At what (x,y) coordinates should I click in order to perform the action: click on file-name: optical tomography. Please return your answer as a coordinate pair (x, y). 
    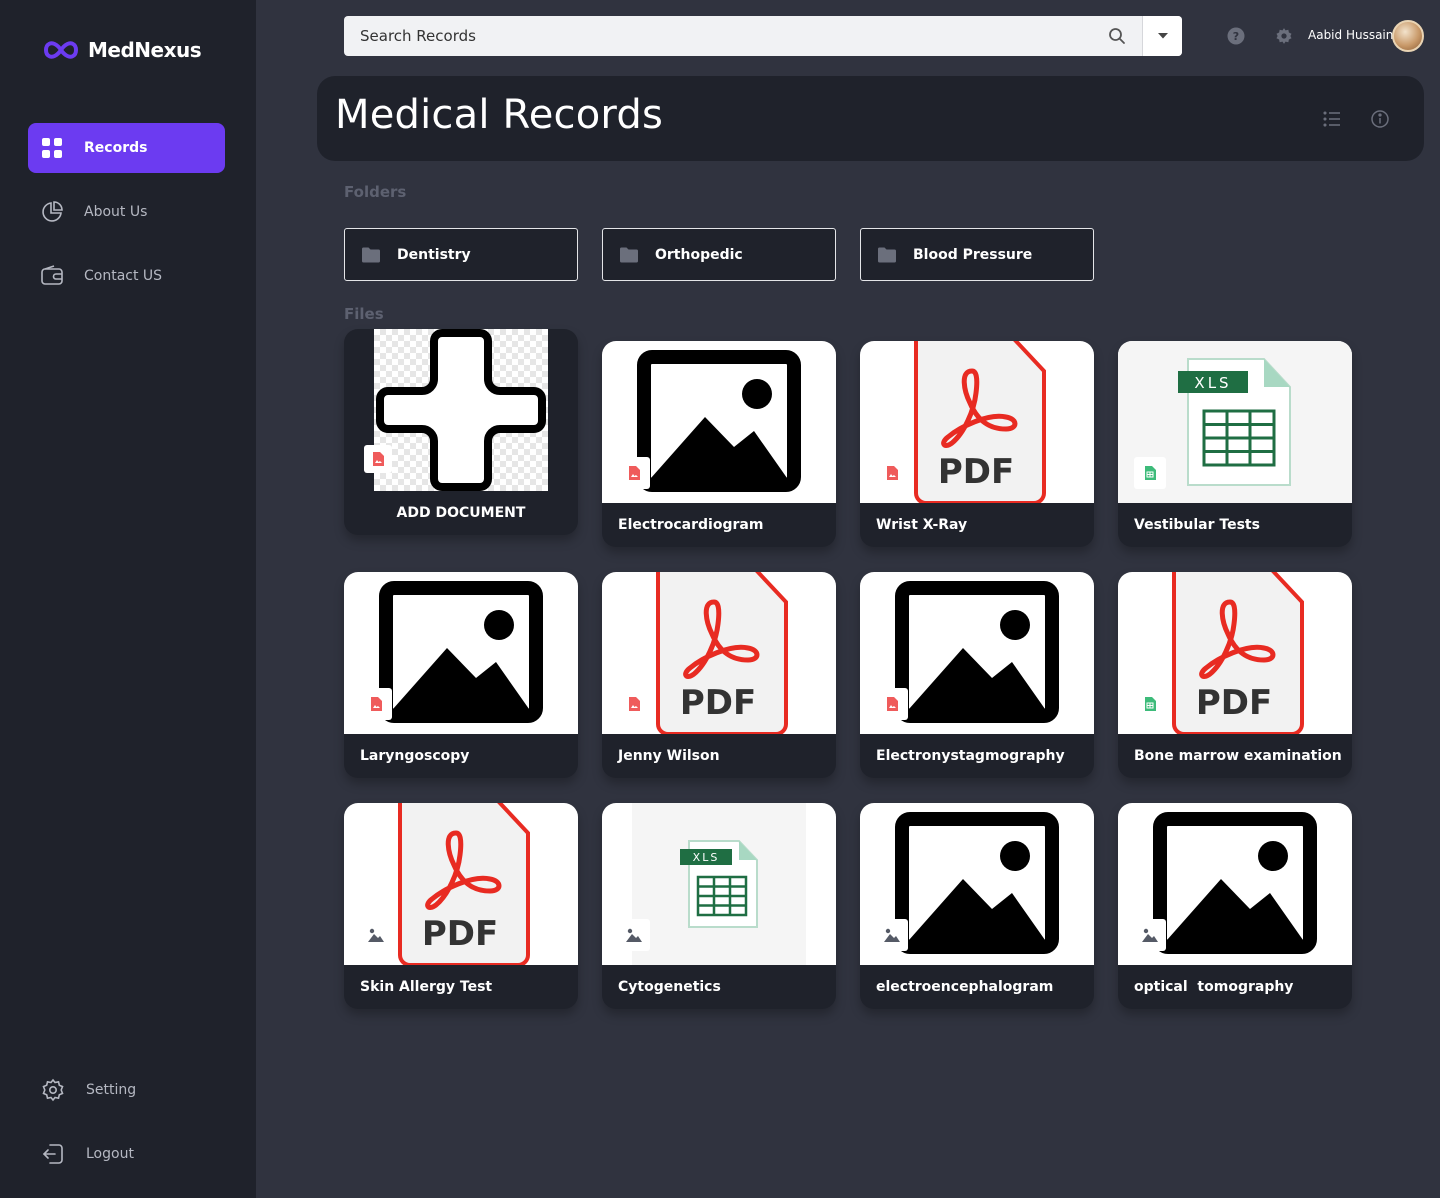
    Looking at the image, I should click on (1214, 987).